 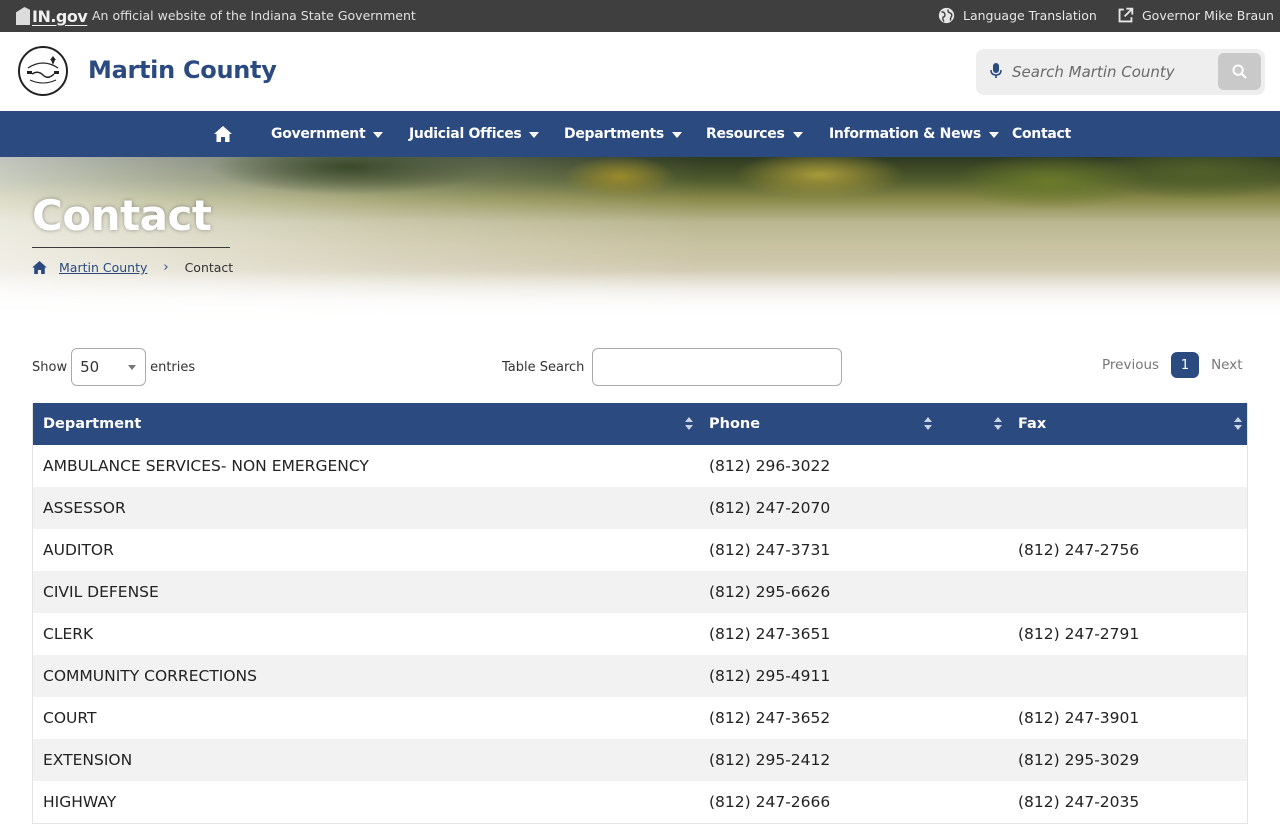 What do you see at coordinates (770, 760) in the screenshot?
I see `cell-phone: (812) 295-2412` at bounding box center [770, 760].